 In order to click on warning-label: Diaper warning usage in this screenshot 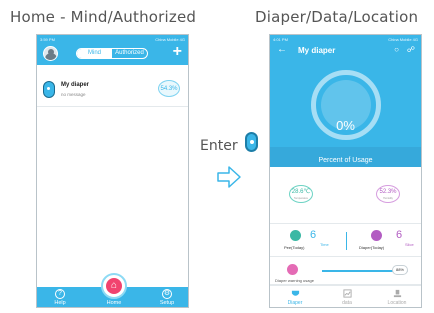, I will do `click(294, 280)`.